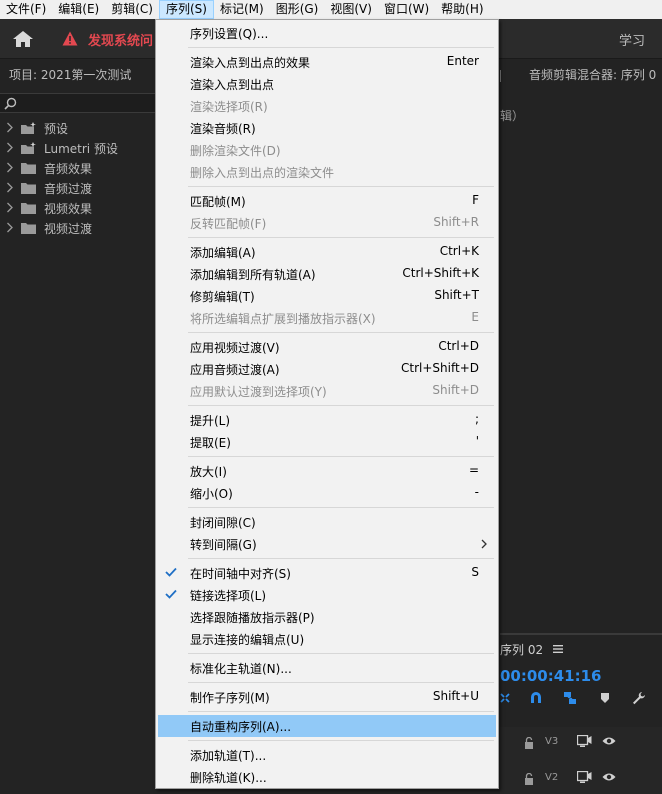 Image resolution: width=662 pixels, height=794 pixels. Describe the element at coordinates (228, 596) in the screenshot. I see `menu-item-label: 链接选择项(L)` at that location.